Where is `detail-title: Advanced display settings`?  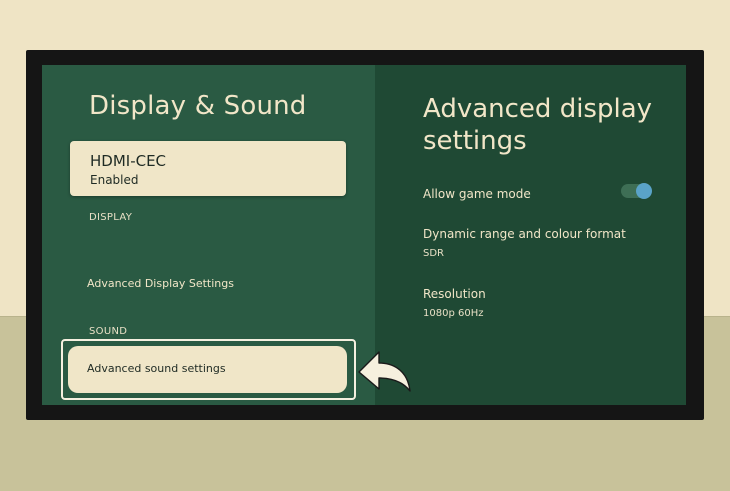
detail-title: Advanced display settings is located at coordinates (538, 125).